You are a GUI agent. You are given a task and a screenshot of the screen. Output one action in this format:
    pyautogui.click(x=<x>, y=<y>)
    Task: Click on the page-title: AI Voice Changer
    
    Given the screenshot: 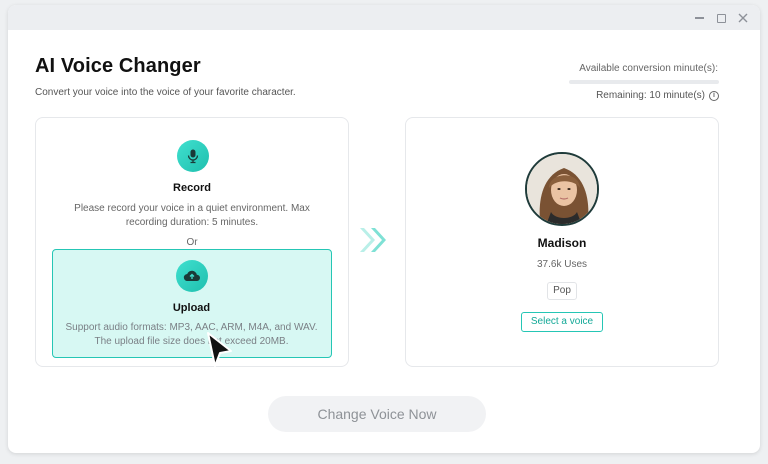 What is the action you would take?
    pyautogui.click(x=118, y=66)
    